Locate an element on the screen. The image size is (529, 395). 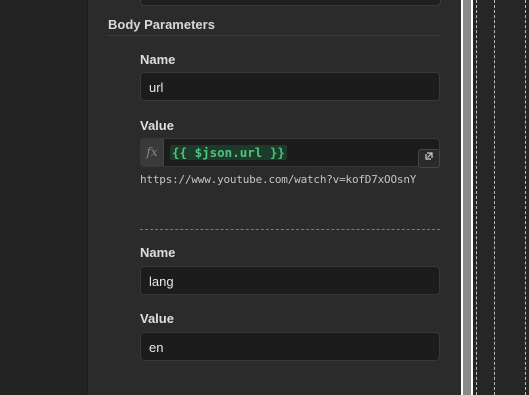
param-1-name-input: url is located at coordinates (290, 86).